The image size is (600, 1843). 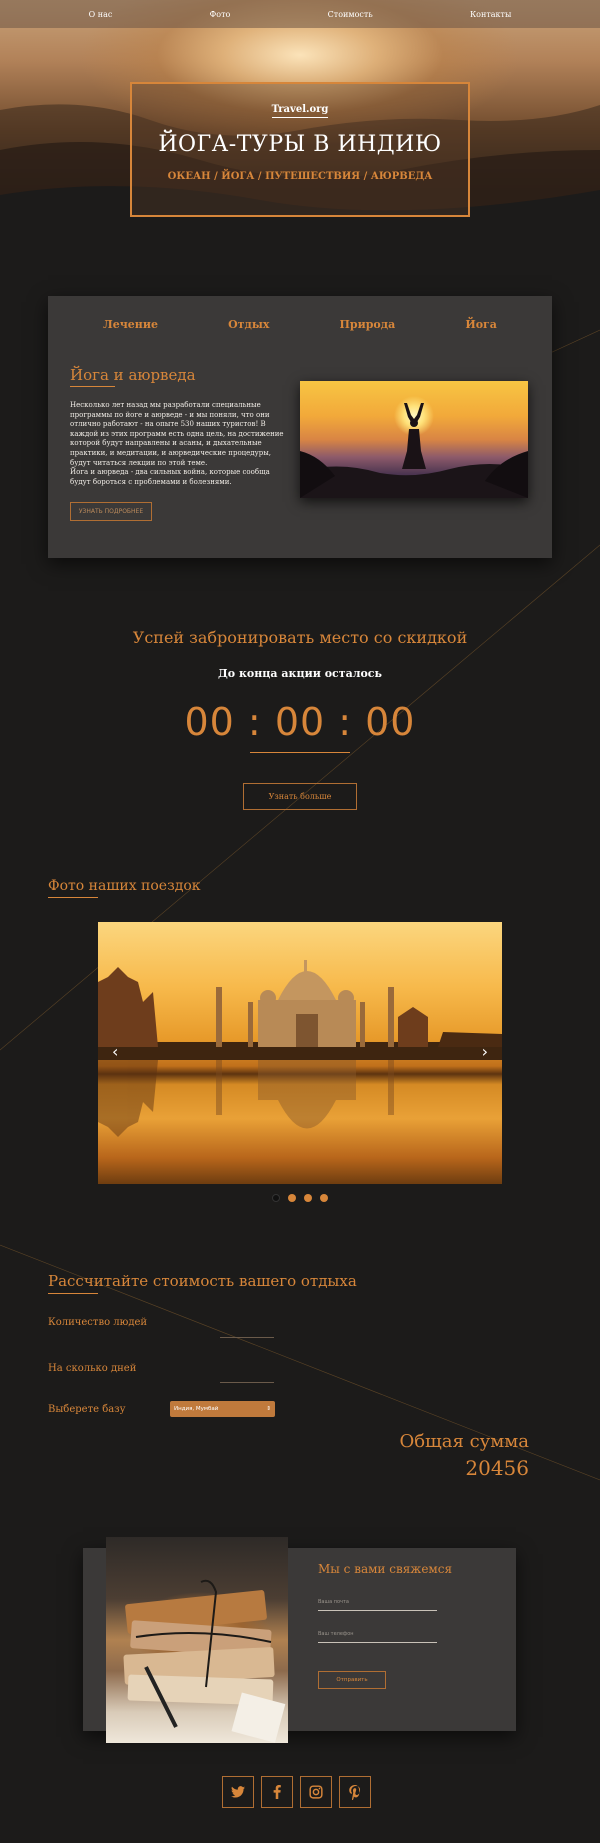 I want to click on tab-treatment: Лечение, so click(x=130, y=324).